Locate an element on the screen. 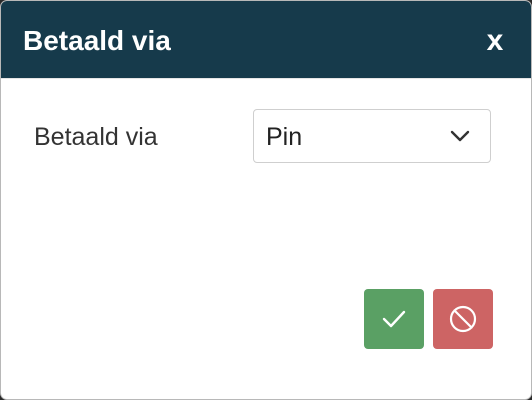 The image size is (532, 400). payment-method-select: Pin is located at coordinates (372, 136).